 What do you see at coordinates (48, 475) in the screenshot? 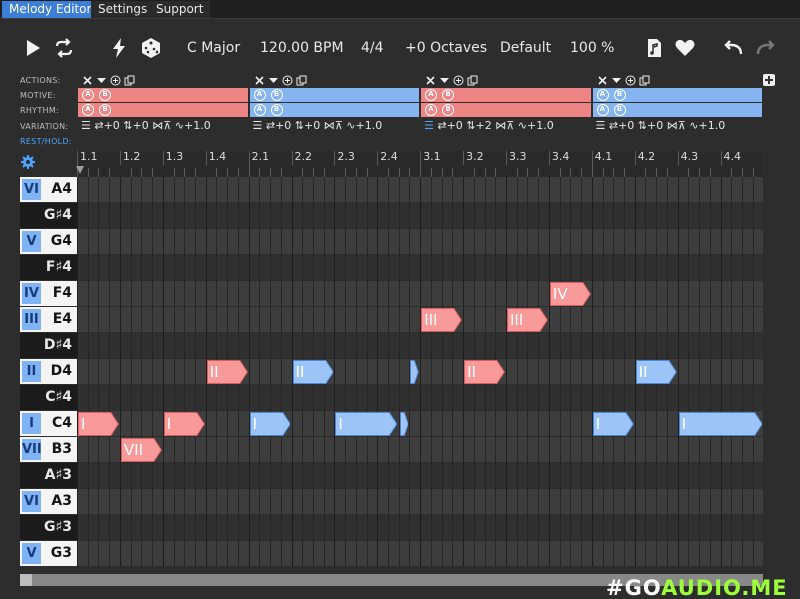
I see `piano-key: A♯3` at bounding box center [48, 475].